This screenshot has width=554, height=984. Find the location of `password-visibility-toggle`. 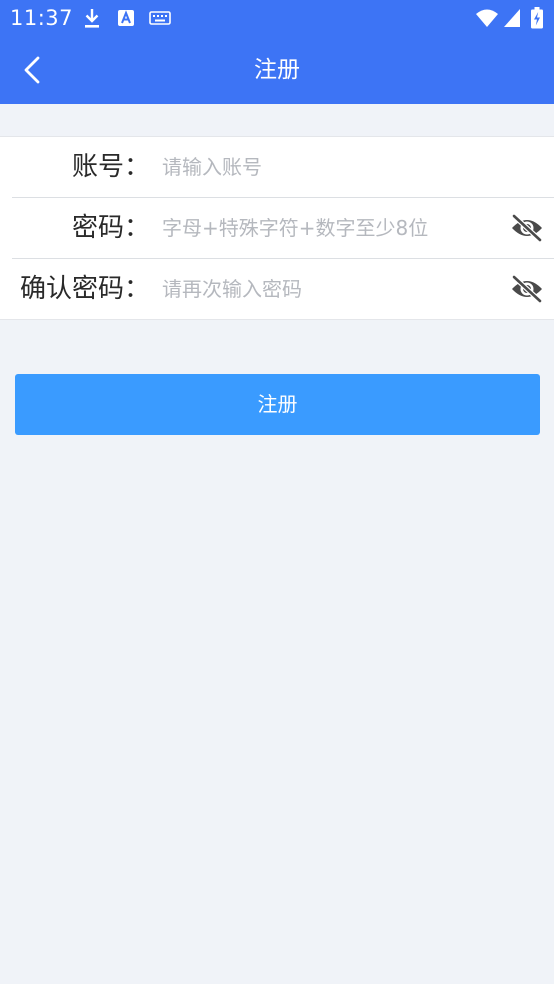

password-visibility-toggle is located at coordinates (527, 228).